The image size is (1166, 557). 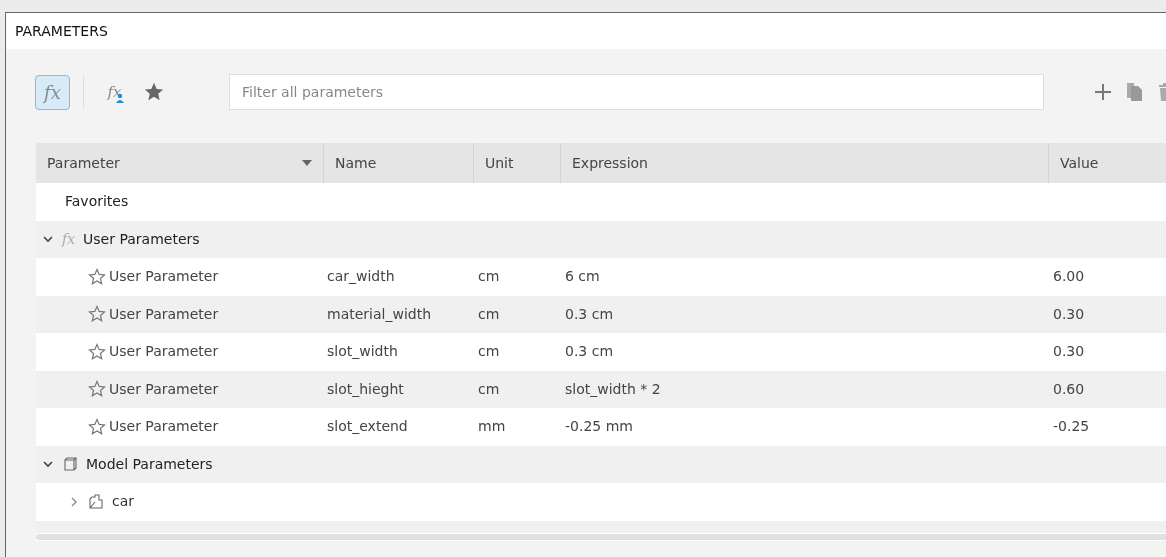 I want to click on parameter-row: User Parameter slot_width cm 0.3 cm 0.30, so click(x=601, y=352).